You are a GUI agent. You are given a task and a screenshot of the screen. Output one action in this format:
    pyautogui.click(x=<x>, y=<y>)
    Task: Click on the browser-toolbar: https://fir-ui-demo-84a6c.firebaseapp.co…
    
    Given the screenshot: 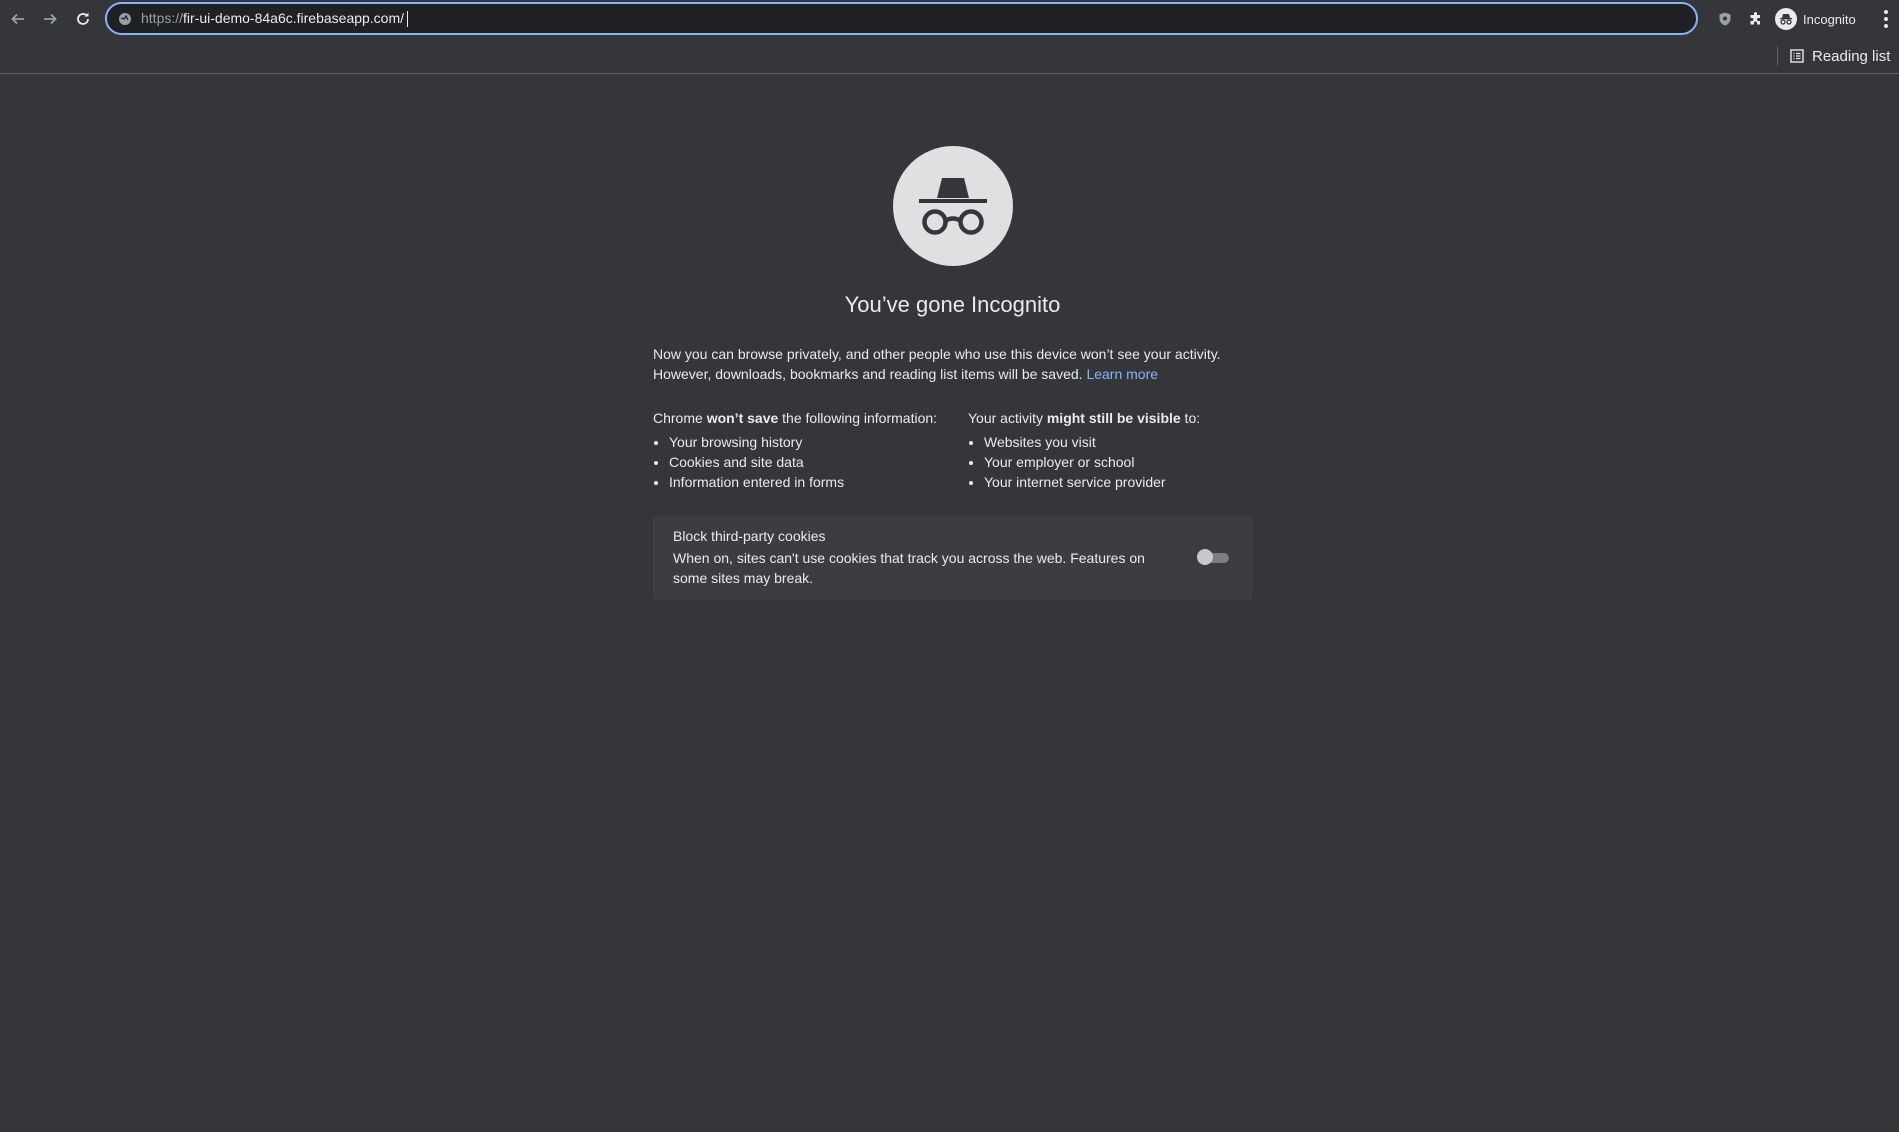 What is the action you would take?
    pyautogui.click(x=949, y=19)
    